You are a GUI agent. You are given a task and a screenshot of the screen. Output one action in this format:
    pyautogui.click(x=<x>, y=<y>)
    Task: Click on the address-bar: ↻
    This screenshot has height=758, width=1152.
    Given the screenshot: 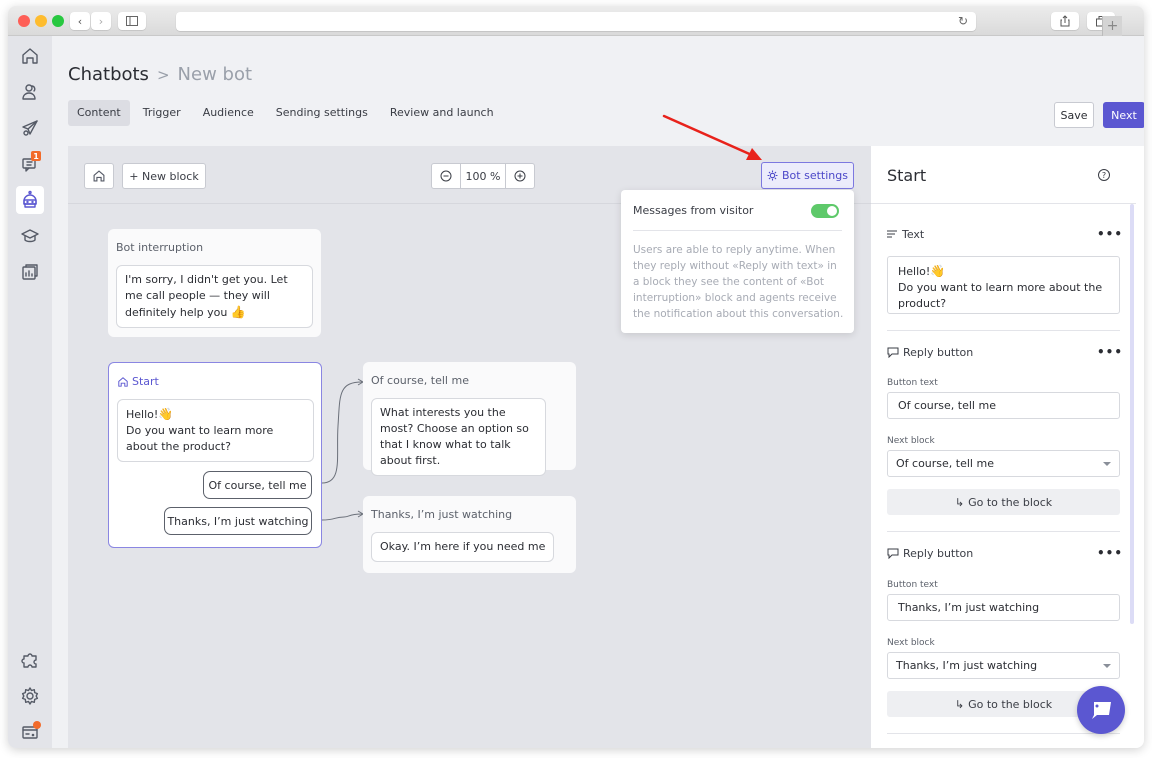 What is the action you would take?
    pyautogui.click(x=576, y=21)
    